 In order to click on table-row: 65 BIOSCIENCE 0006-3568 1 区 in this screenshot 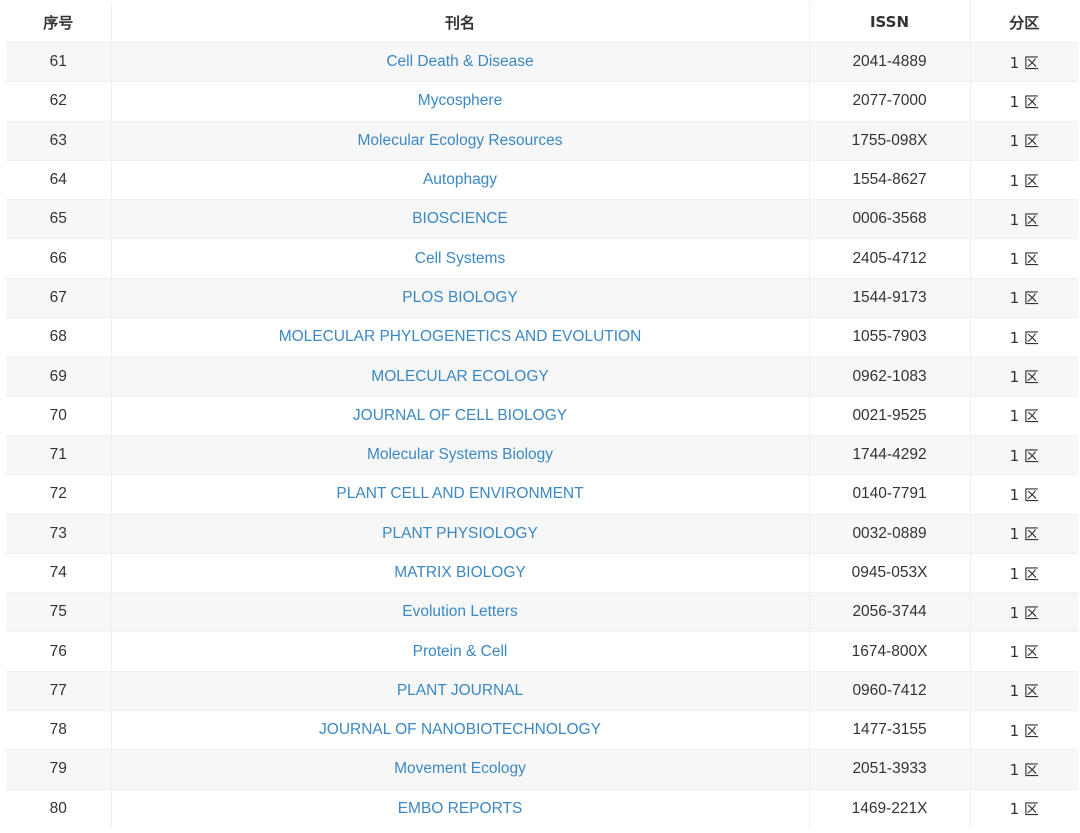, I will do `click(542, 219)`.